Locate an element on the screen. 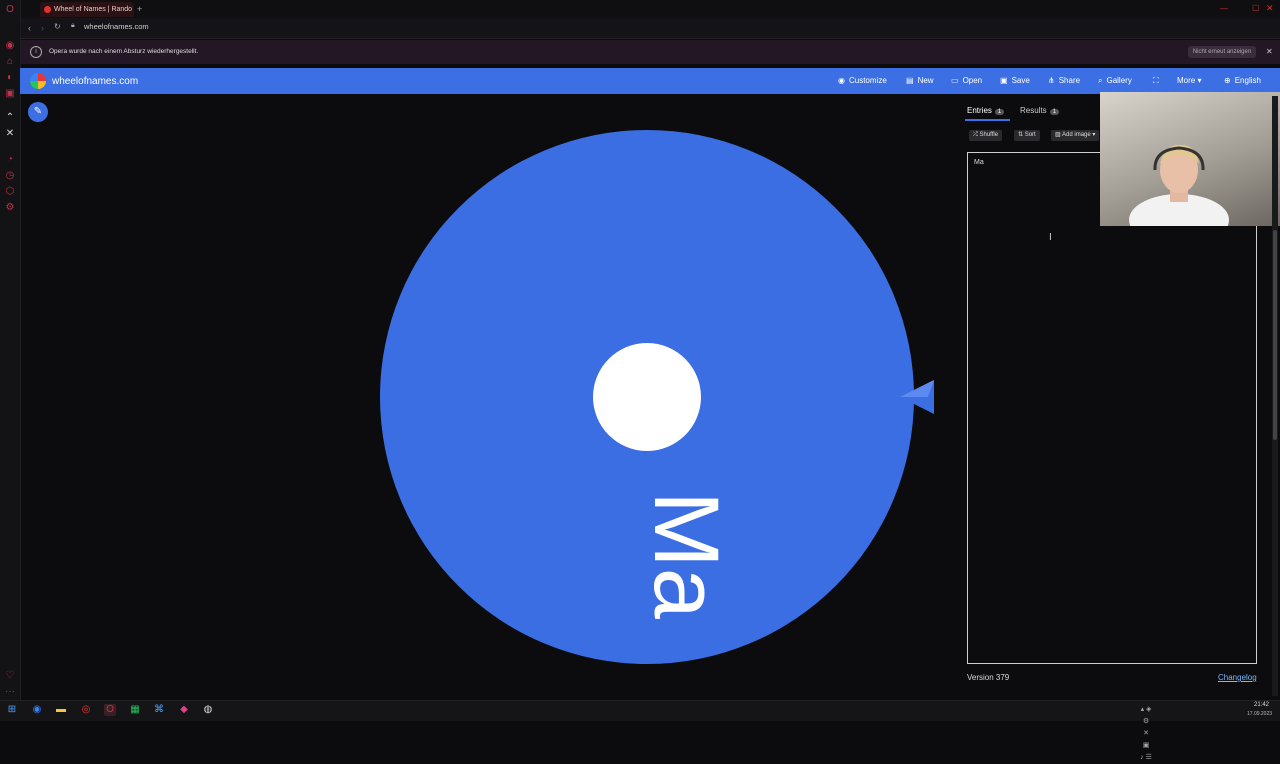  folder-icon: ▭ is located at coordinates (955, 80).